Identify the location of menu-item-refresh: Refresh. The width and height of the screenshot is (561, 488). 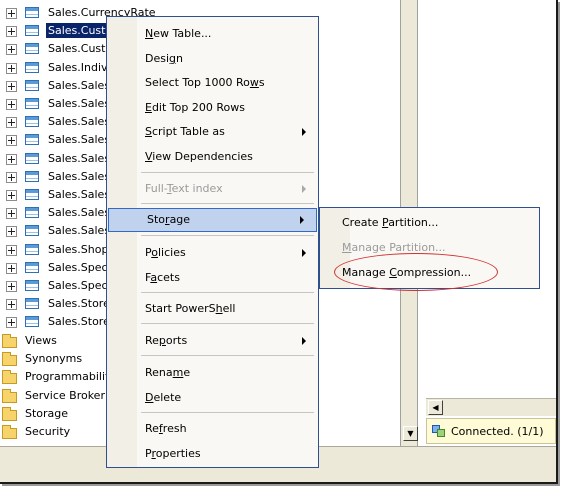
(212, 429).